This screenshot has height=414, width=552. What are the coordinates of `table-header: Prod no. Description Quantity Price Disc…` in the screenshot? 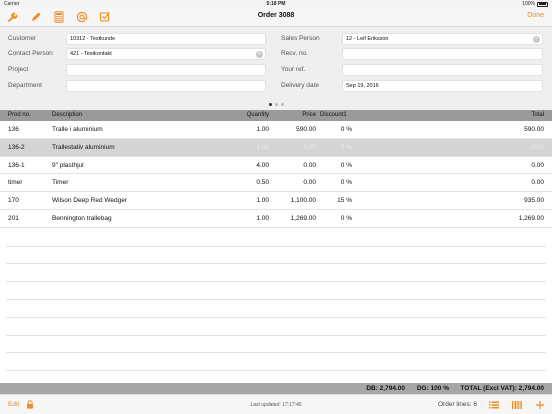 It's located at (276, 115).